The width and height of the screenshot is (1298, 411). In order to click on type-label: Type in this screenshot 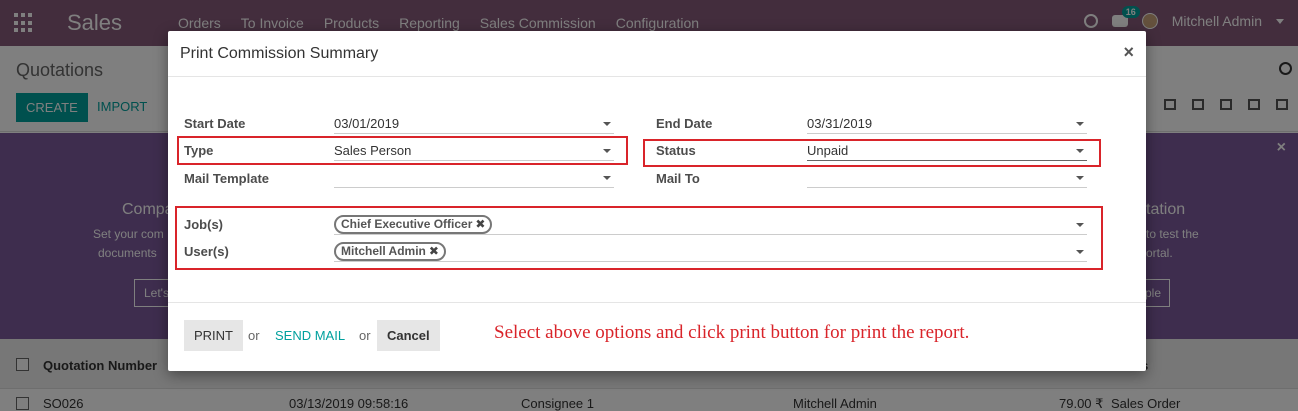, I will do `click(199, 150)`.